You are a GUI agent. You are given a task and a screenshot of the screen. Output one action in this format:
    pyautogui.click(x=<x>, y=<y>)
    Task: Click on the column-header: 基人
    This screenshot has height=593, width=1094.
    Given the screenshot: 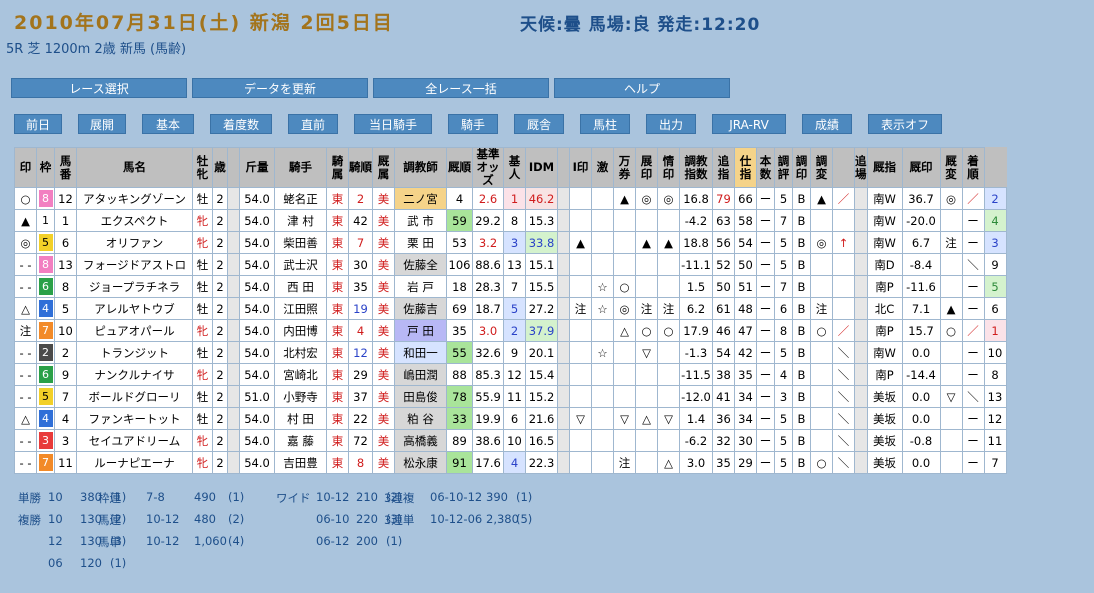 What is the action you would take?
    pyautogui.click(x=514, y=167)
    